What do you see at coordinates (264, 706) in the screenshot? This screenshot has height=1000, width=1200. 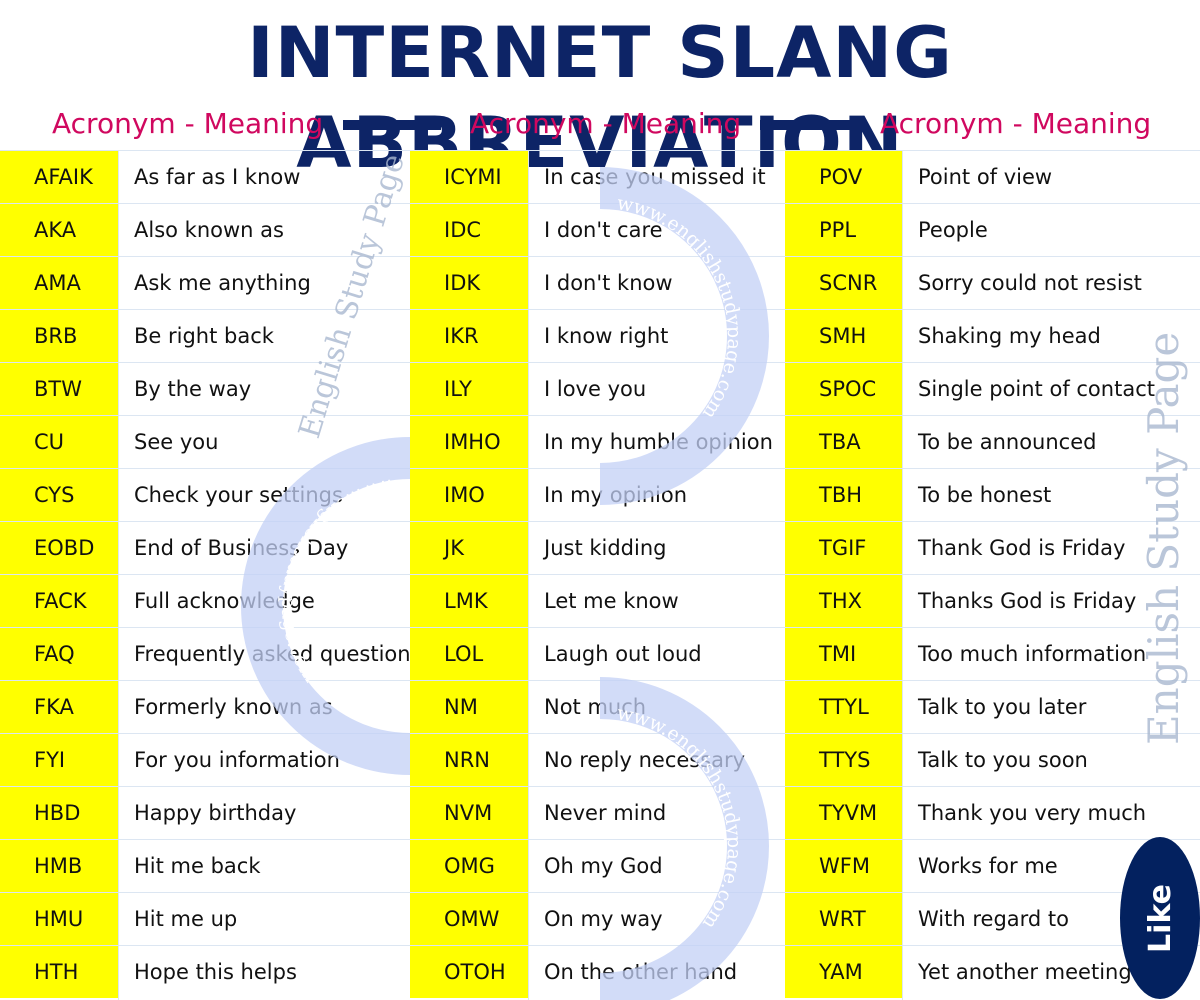 I see `meaning-cell: Formerly known as` at bounding box center [264, 706].